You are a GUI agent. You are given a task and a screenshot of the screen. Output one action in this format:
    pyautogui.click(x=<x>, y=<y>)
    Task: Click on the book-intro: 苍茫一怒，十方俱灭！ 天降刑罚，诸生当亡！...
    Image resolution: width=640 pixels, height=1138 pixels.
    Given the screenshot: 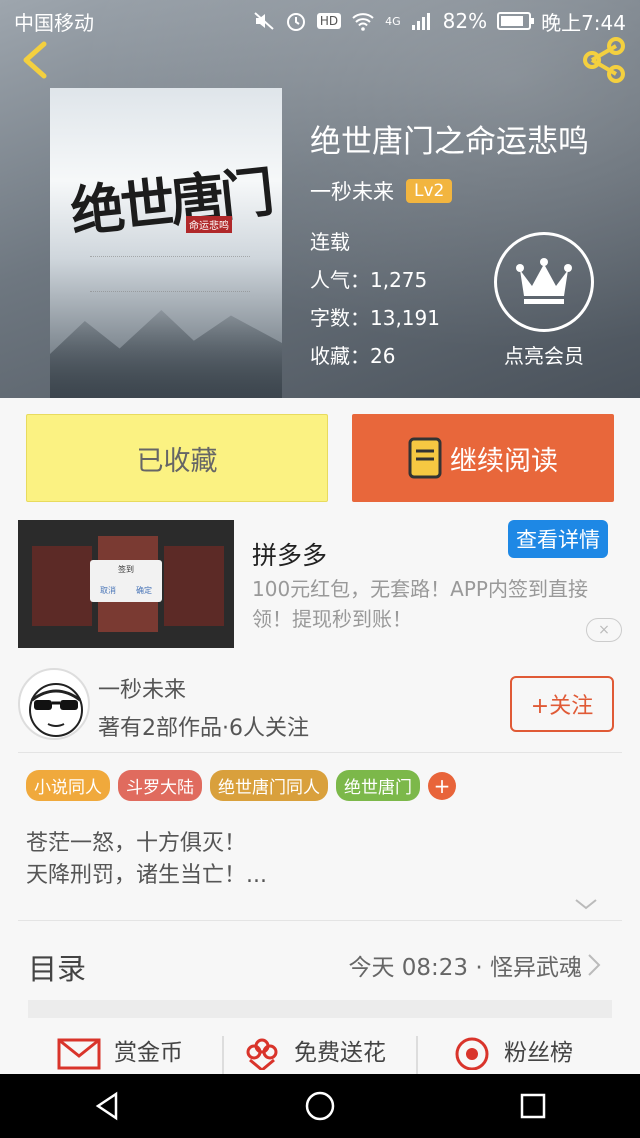 What is the action you would take?
    pyautogui.click(x=146, y=860)
    